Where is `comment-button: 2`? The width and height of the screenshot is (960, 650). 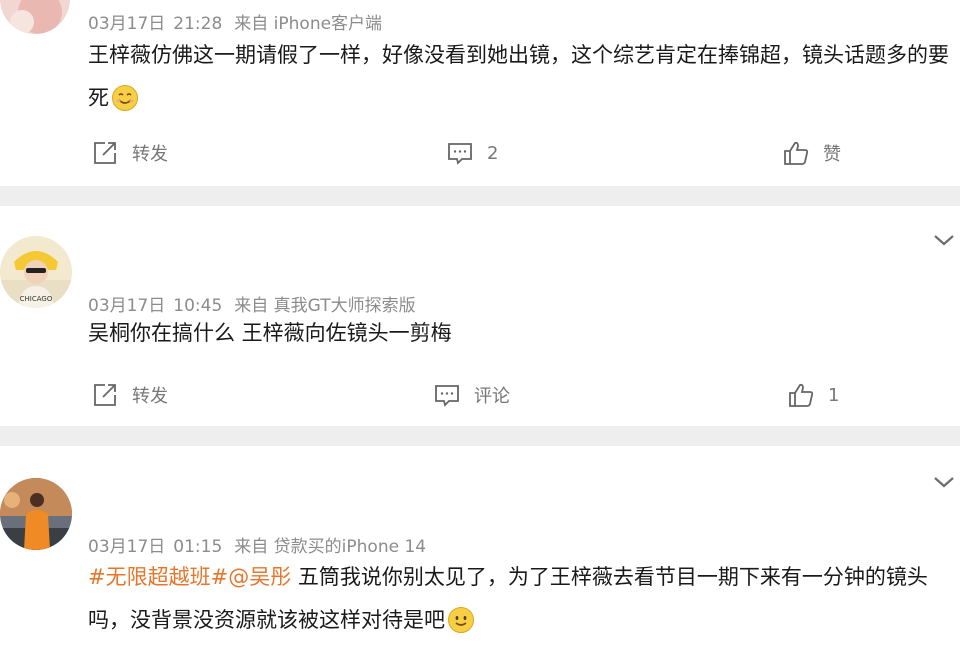
comment-button: 2 is located at coordinates (472, 153).